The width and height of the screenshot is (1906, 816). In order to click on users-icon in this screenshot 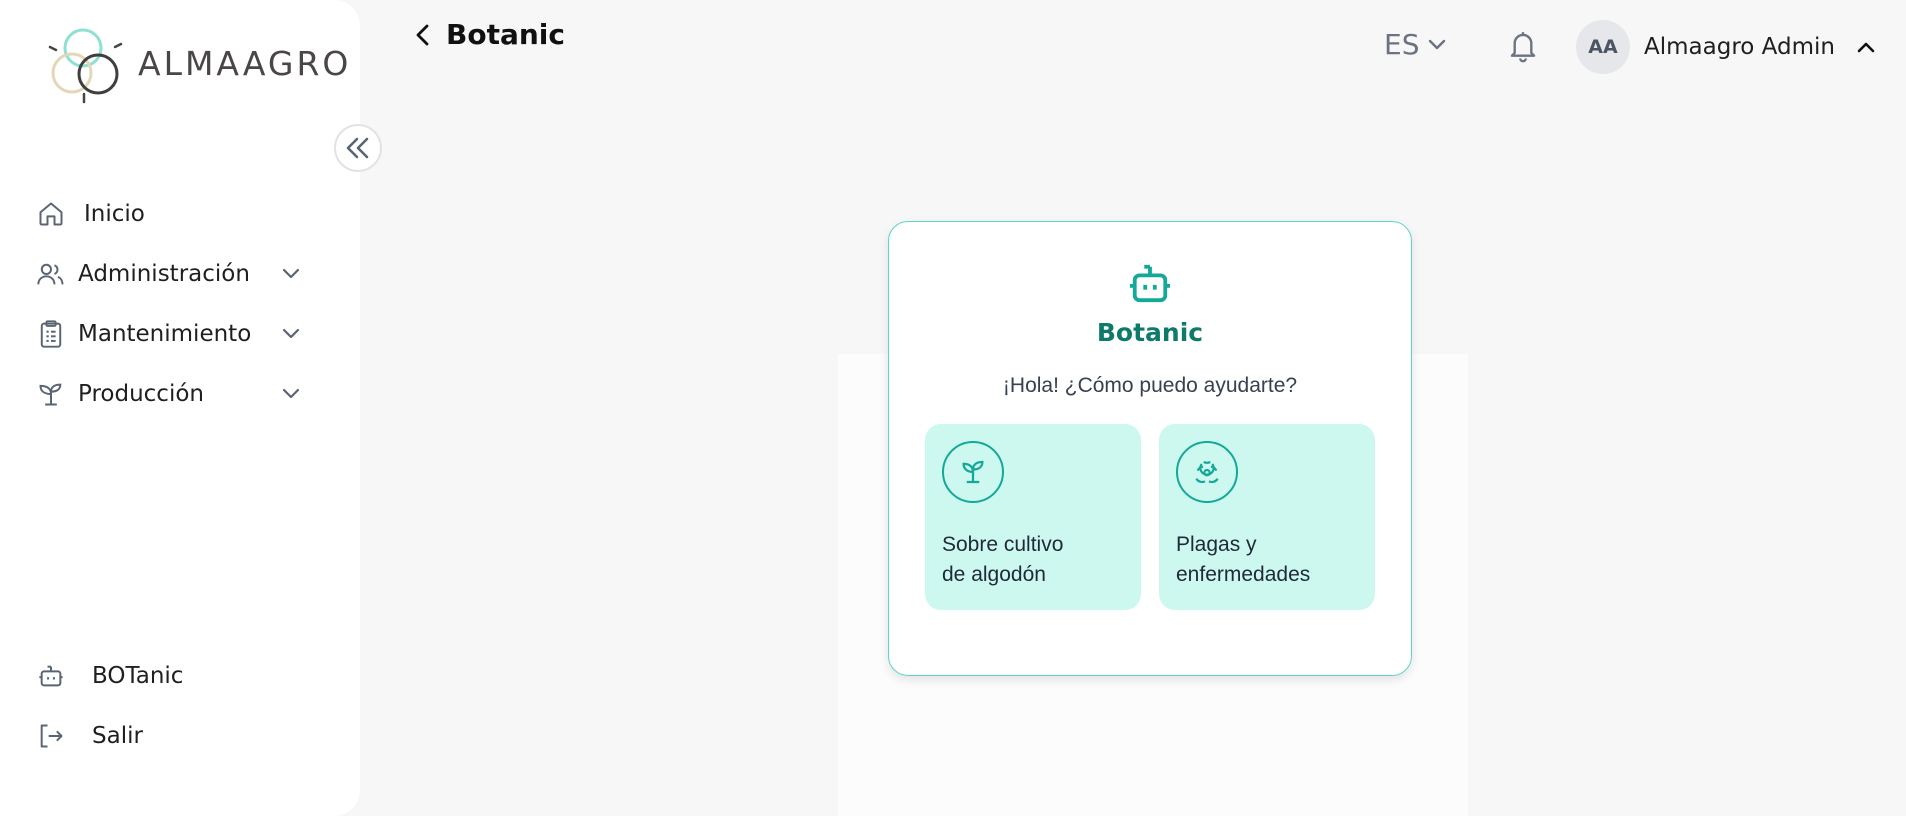, I will do `click(51, 274)`.